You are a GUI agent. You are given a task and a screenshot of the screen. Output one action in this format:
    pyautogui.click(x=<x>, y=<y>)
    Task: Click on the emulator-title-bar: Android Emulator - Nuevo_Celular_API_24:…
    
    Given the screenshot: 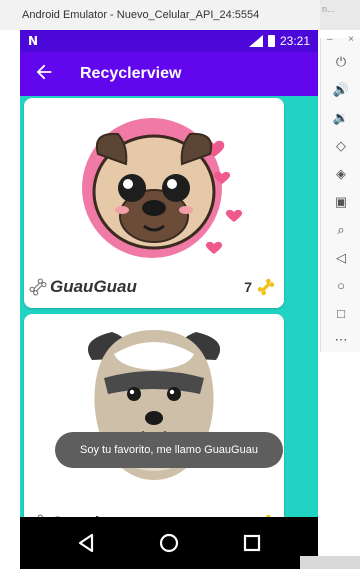 What is the action you would take?
    pyautogui.click(x=180, y=15)
    